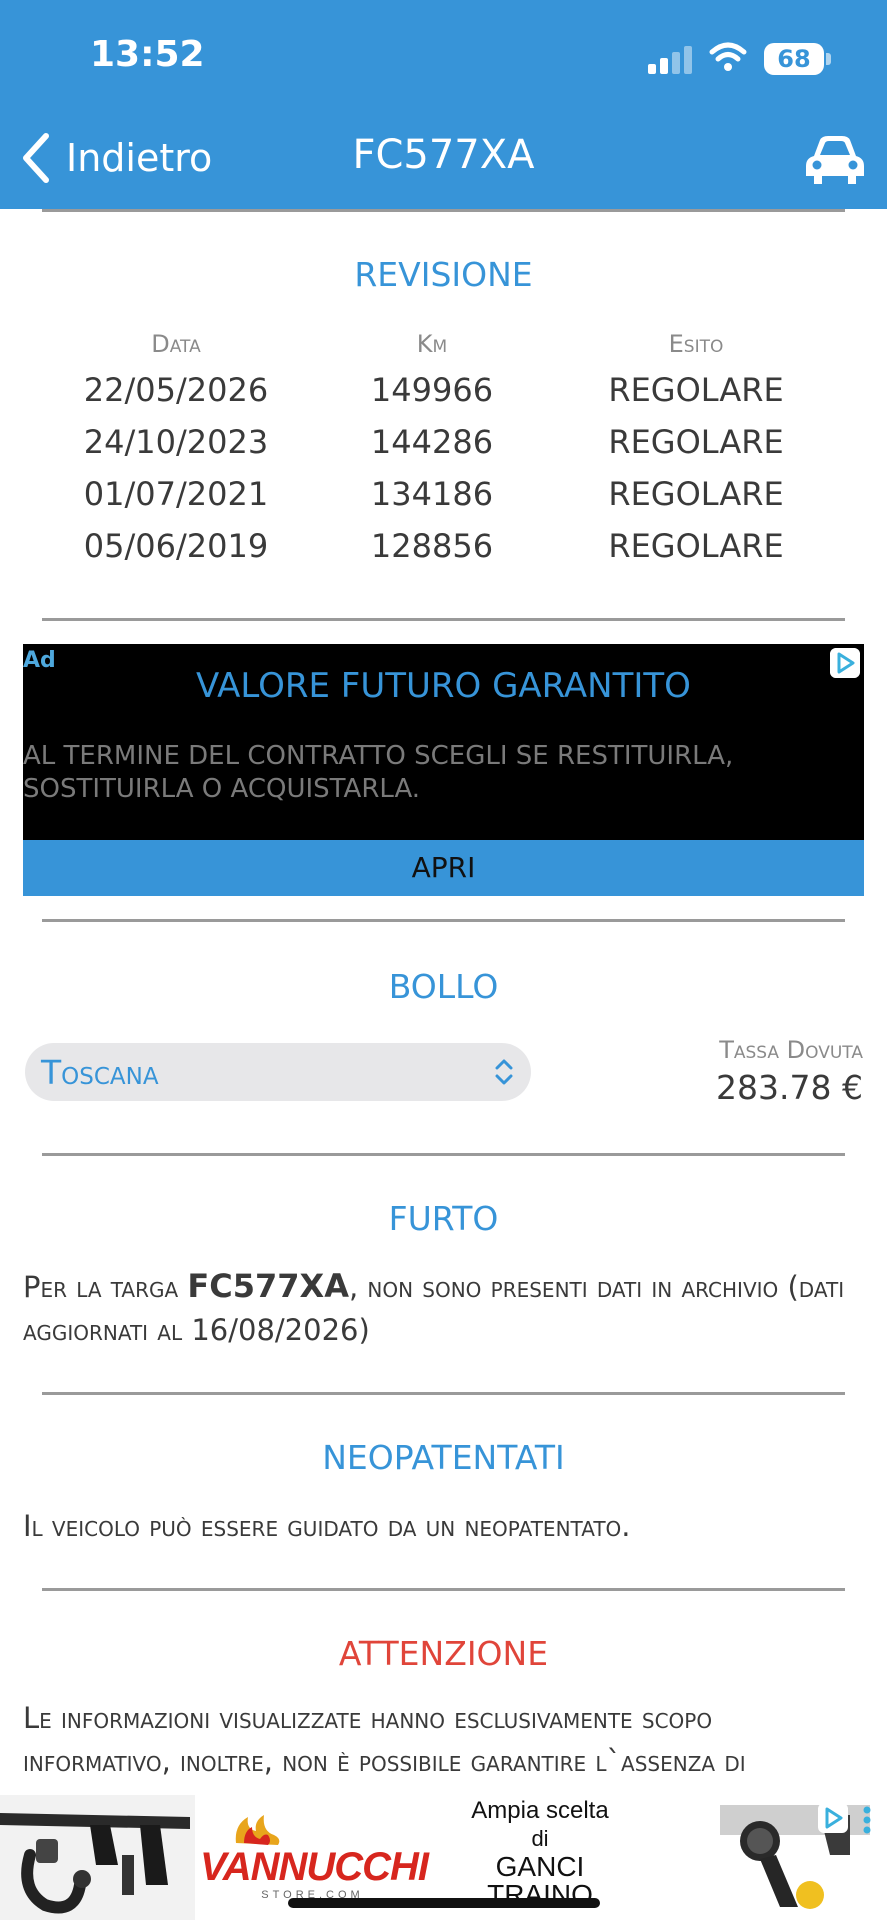 Image resolution: width=887 pixels, height=1920 pixels. What do you see at coordinates (443, 986) in the screenshot?
I see `bollo-title: BOLLO` at bounding box center [443, 986].